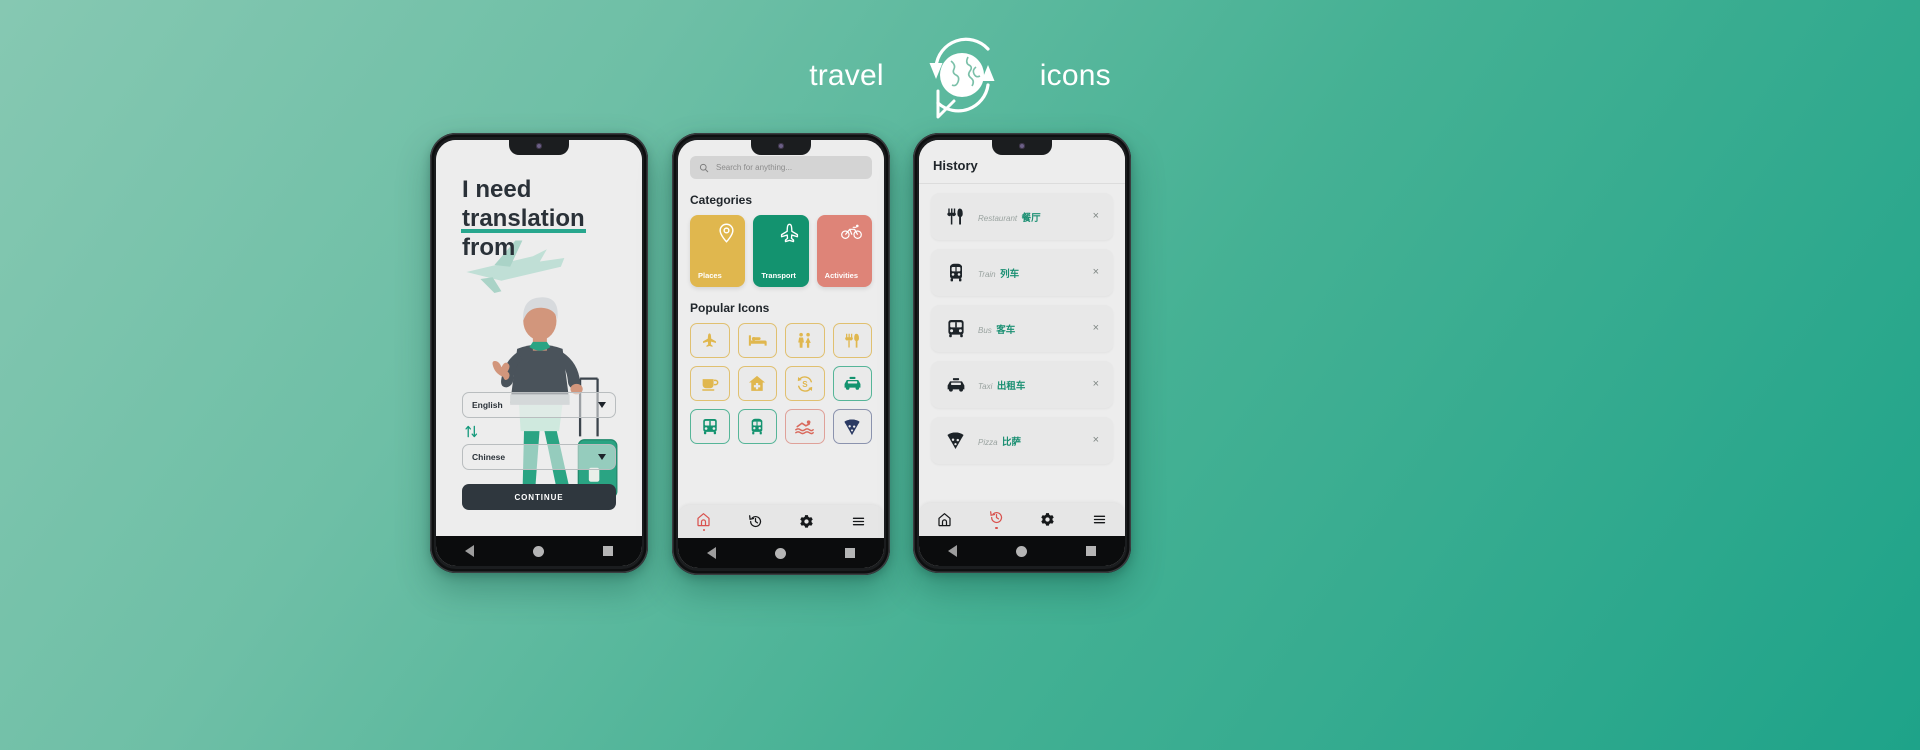 Image resolution: width=1920 pixels, height=750 pixels. What do you see at coordinates (489, 247) in the screenshot?
I see `title-line-3: from` at bounding box center [489, 247].